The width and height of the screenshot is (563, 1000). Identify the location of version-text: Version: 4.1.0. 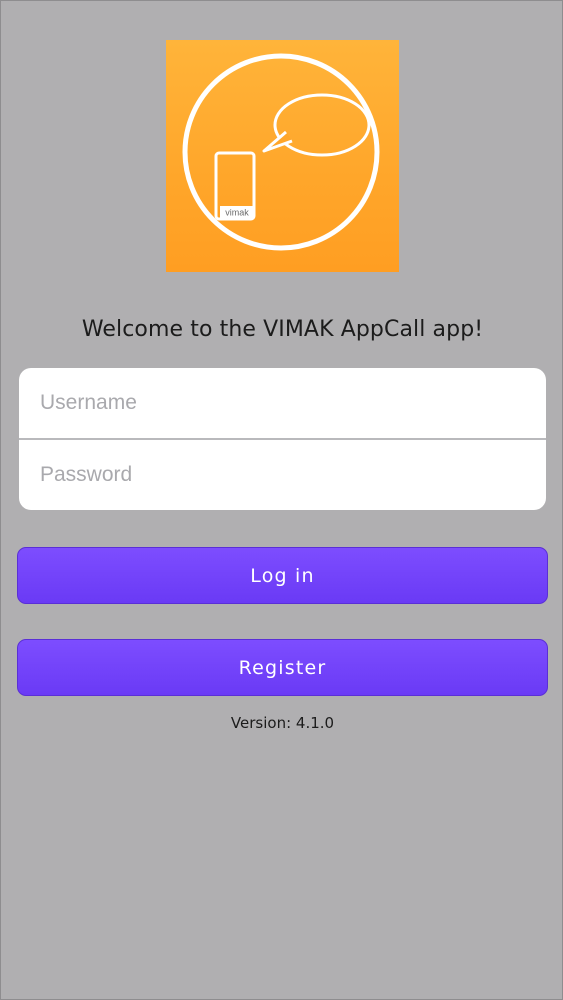
(282, 723).